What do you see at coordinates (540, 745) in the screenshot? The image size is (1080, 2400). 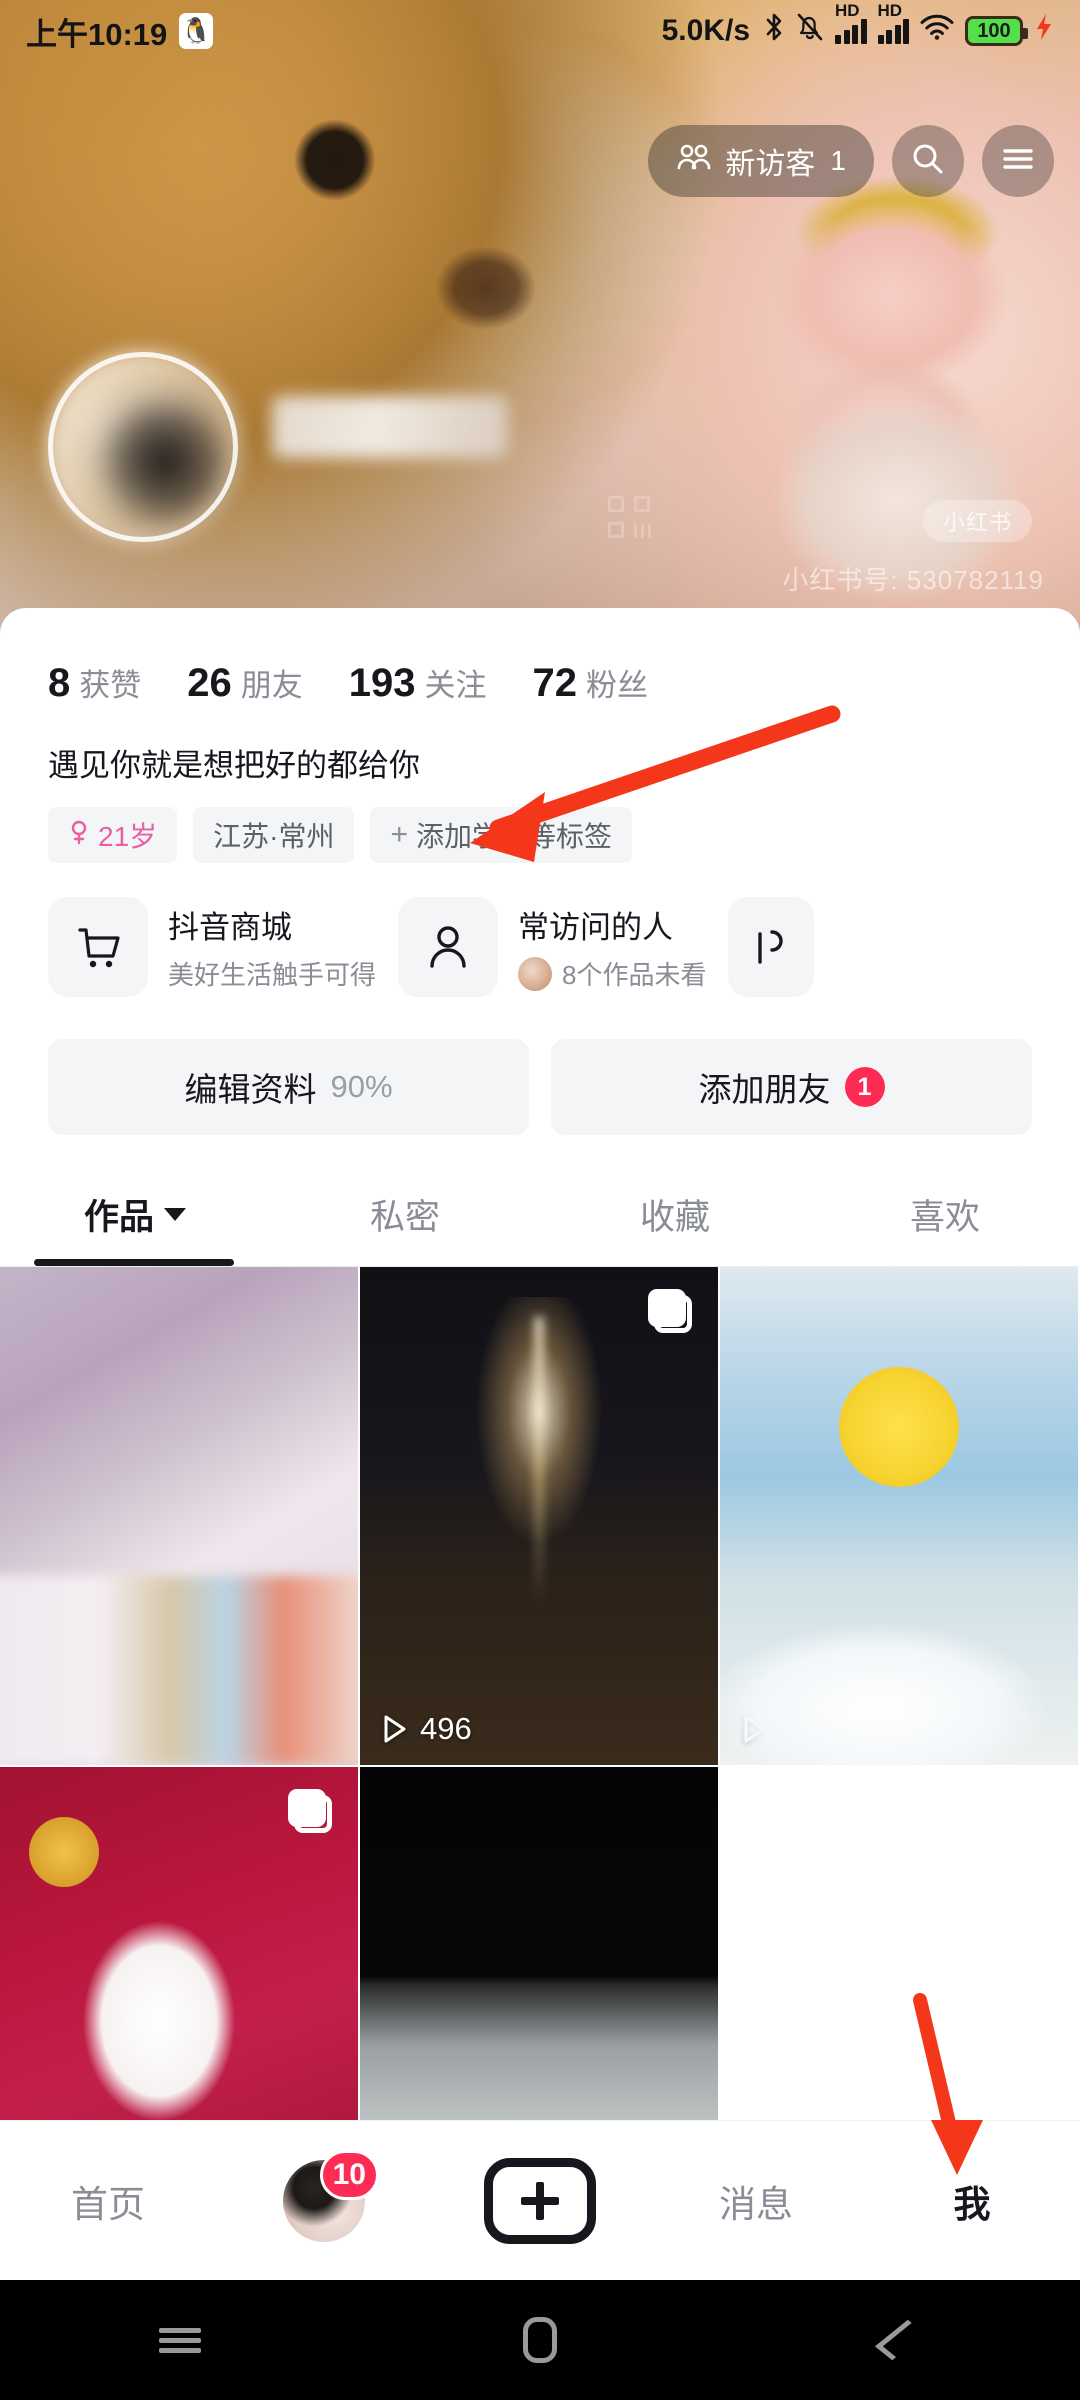 I see `profile-bio: 遇见你就是想把好的都给你` at bounding box center [540, 745].